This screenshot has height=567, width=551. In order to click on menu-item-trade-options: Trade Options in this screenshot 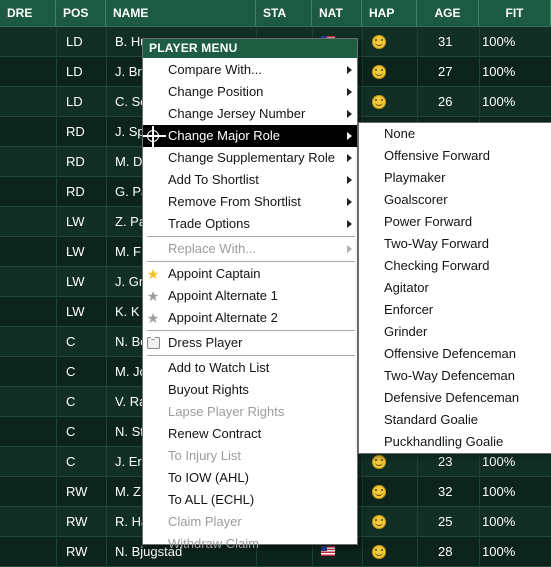, I will do `click(250, 224)`.